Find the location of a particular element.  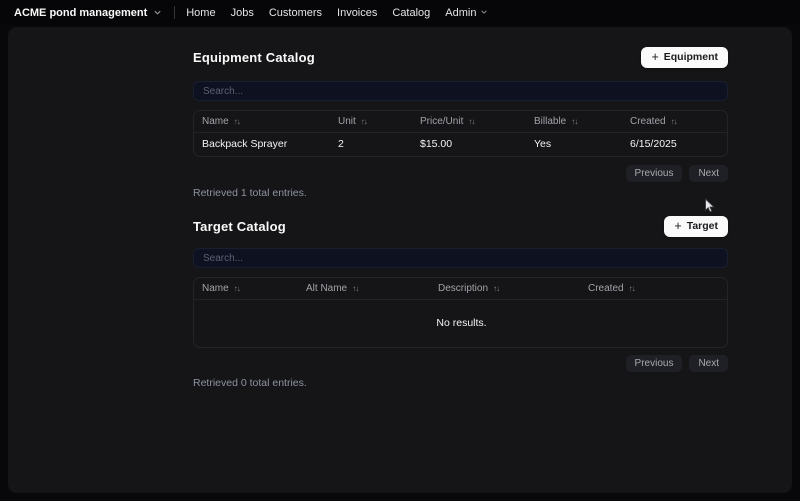

target-col-alt-name: Alt Name is located at coordinates (364, 289).